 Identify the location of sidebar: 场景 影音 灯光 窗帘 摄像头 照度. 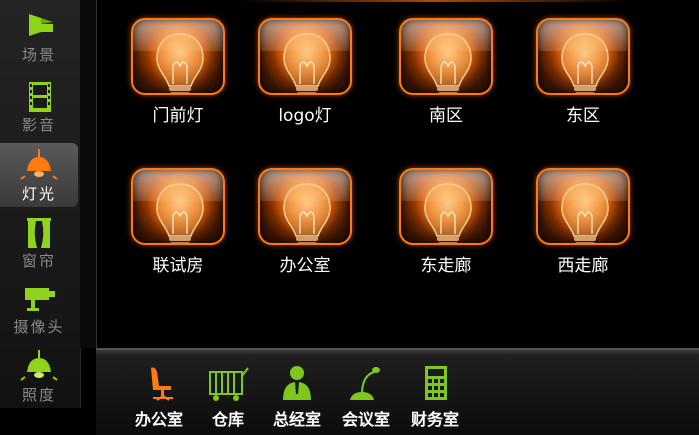
(40, 204).